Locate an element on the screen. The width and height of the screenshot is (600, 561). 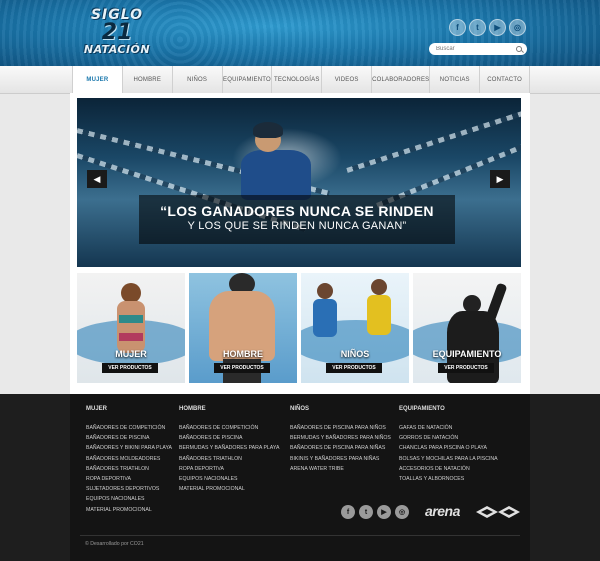
footer-link: BERMUDAS Y BAÑADORES PARA PLAYA is located at coordinates (236, 448).